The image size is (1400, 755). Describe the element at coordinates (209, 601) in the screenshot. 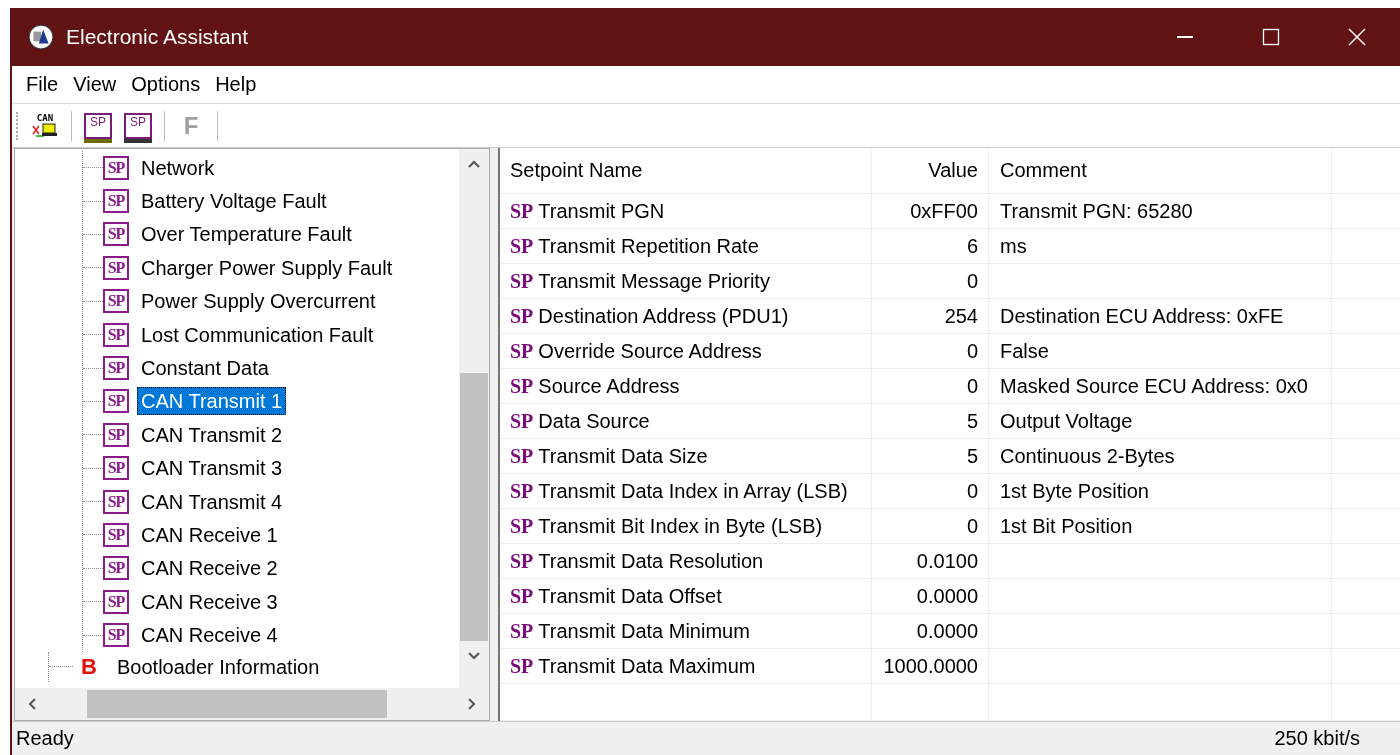

I see `tree-item: CAN Receive 3` at that location.